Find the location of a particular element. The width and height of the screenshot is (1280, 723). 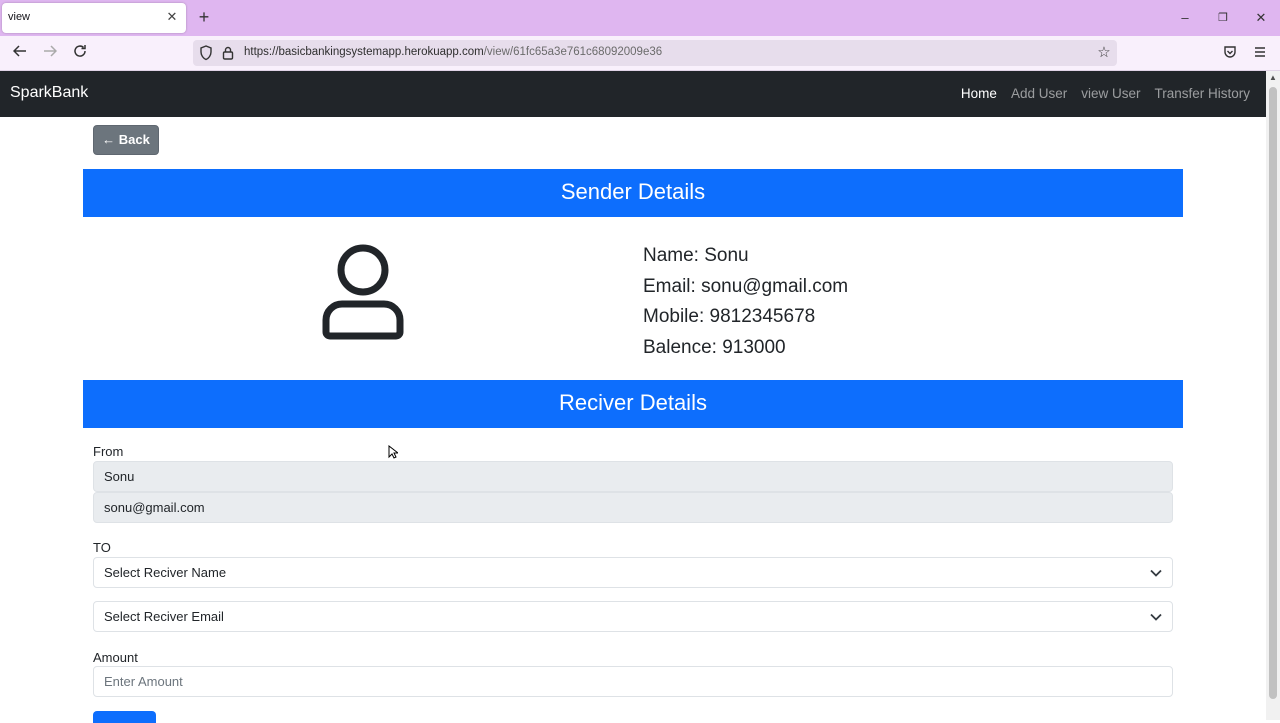

amount-label: Amount is located at coordinates (115, 657).